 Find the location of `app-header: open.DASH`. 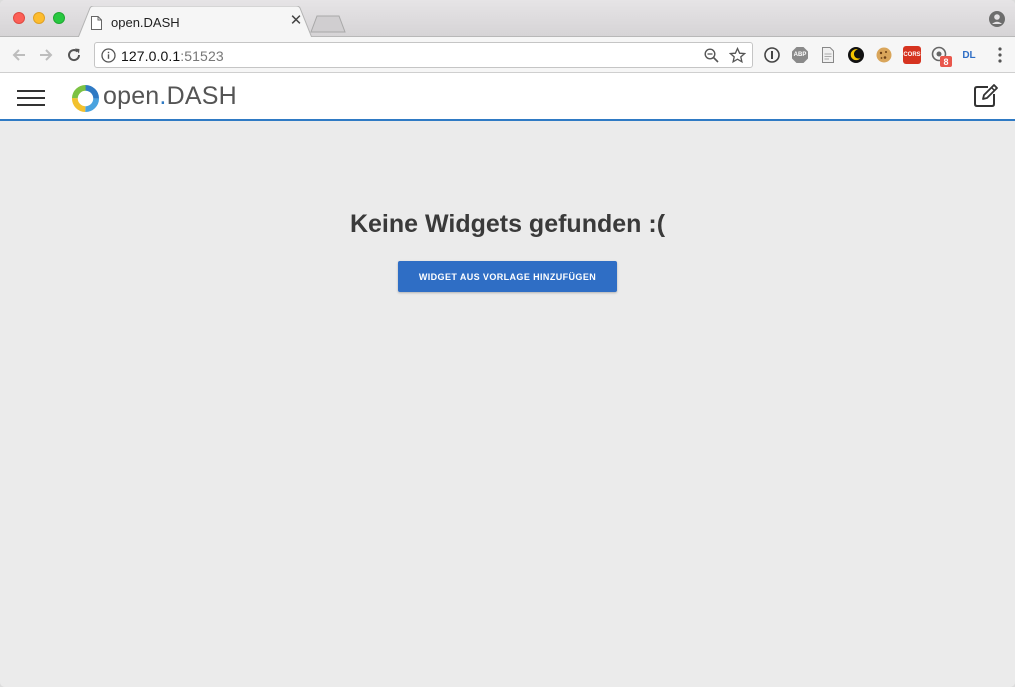

app-header: open.DASH is located at coordinates (507, 97).